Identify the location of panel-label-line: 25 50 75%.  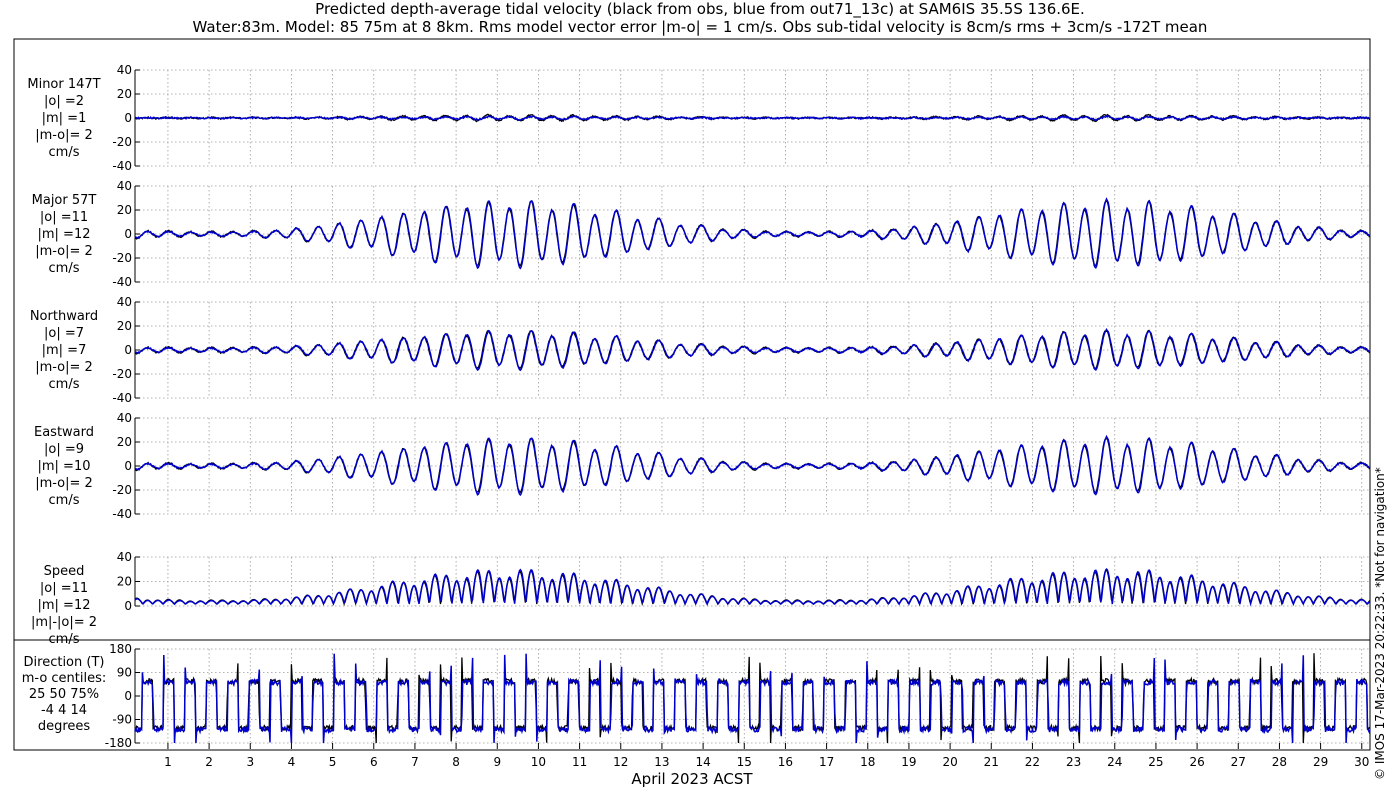
(64, 694).